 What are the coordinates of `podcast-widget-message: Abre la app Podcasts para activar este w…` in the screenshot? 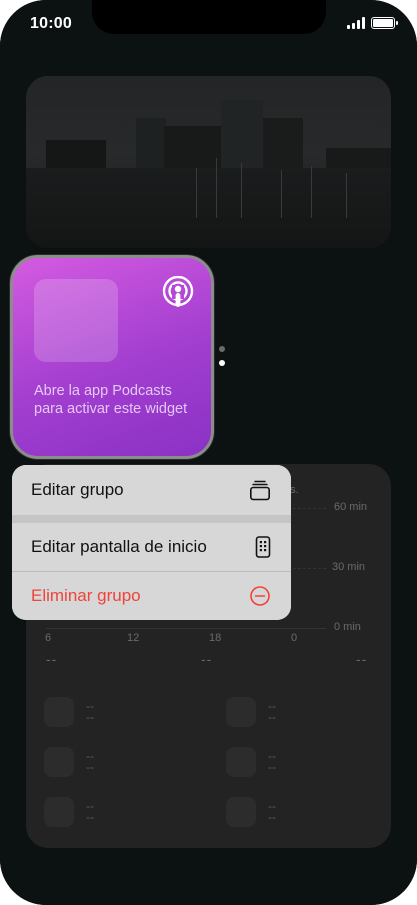 It's located at (111, 400).